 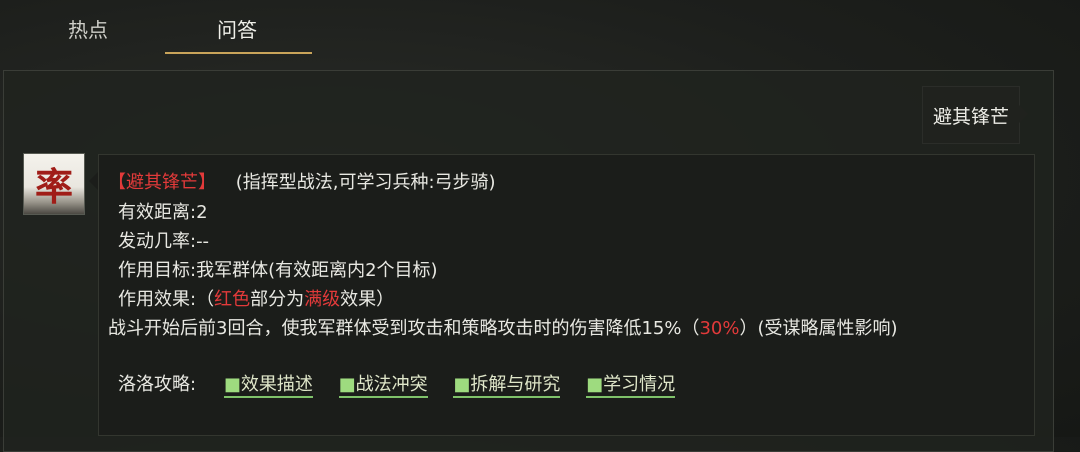 I want to click on tab-qa: 问答, so click(x=237, y=28).